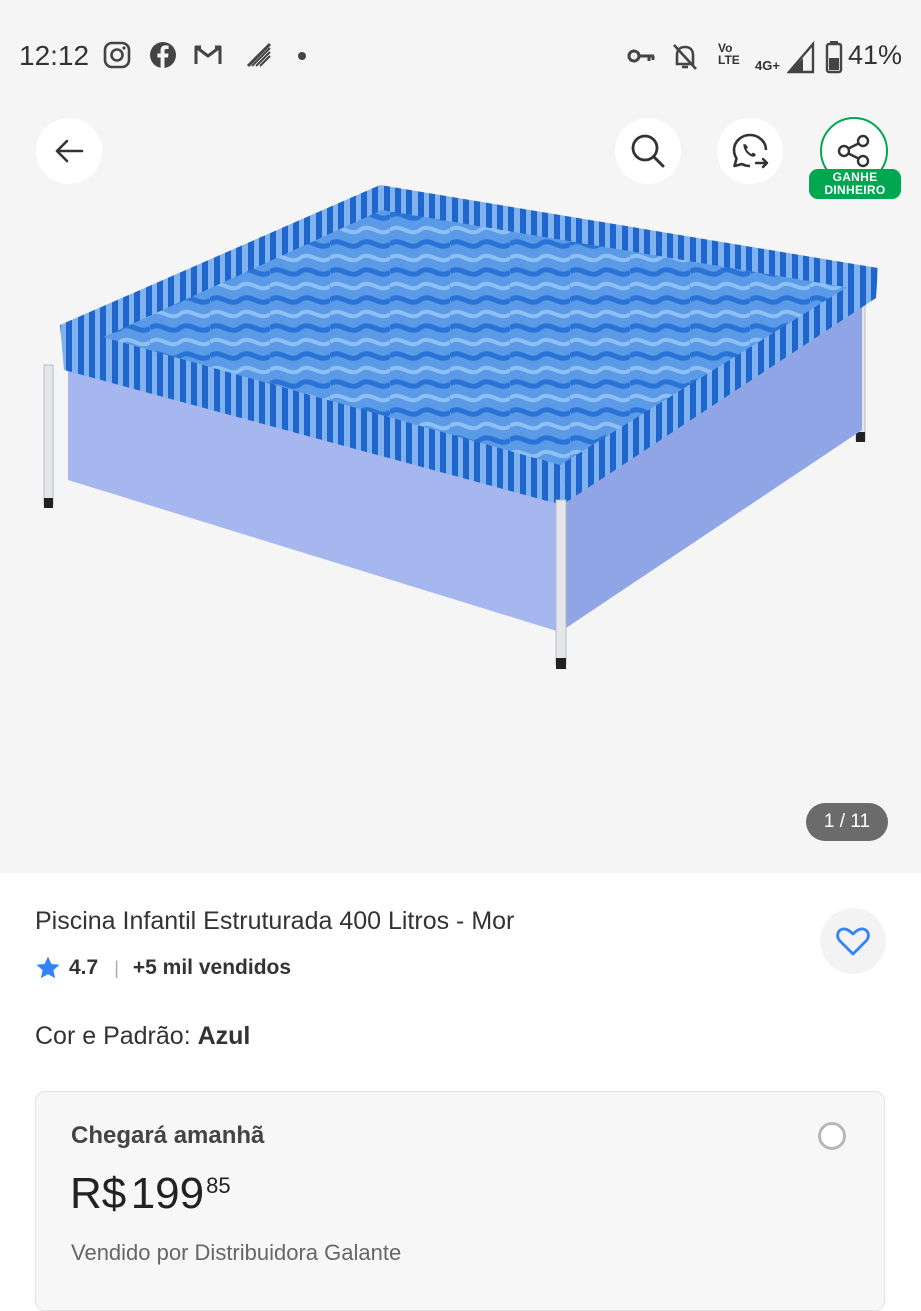 This screenshot has width=921, height=1311. I want to click on favorite-button, so click(853, 941).